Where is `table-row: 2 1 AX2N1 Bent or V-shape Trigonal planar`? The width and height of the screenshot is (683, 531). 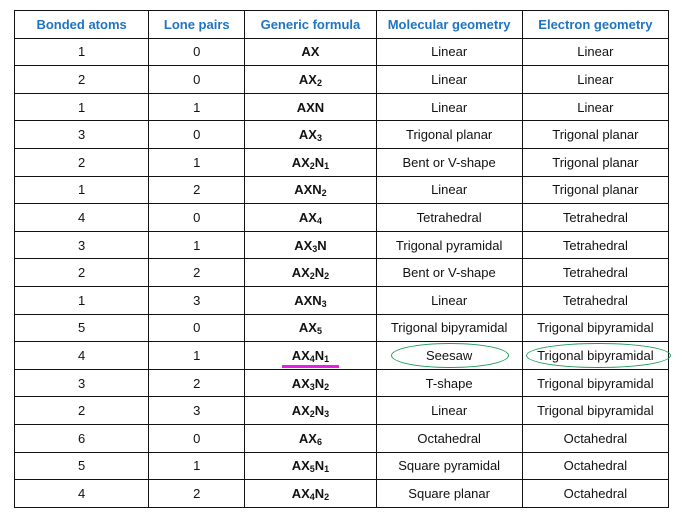 table-row: 2 1 AX2N1 Bent or V-shape Trigonal planar is located at coordinates (341, 162).